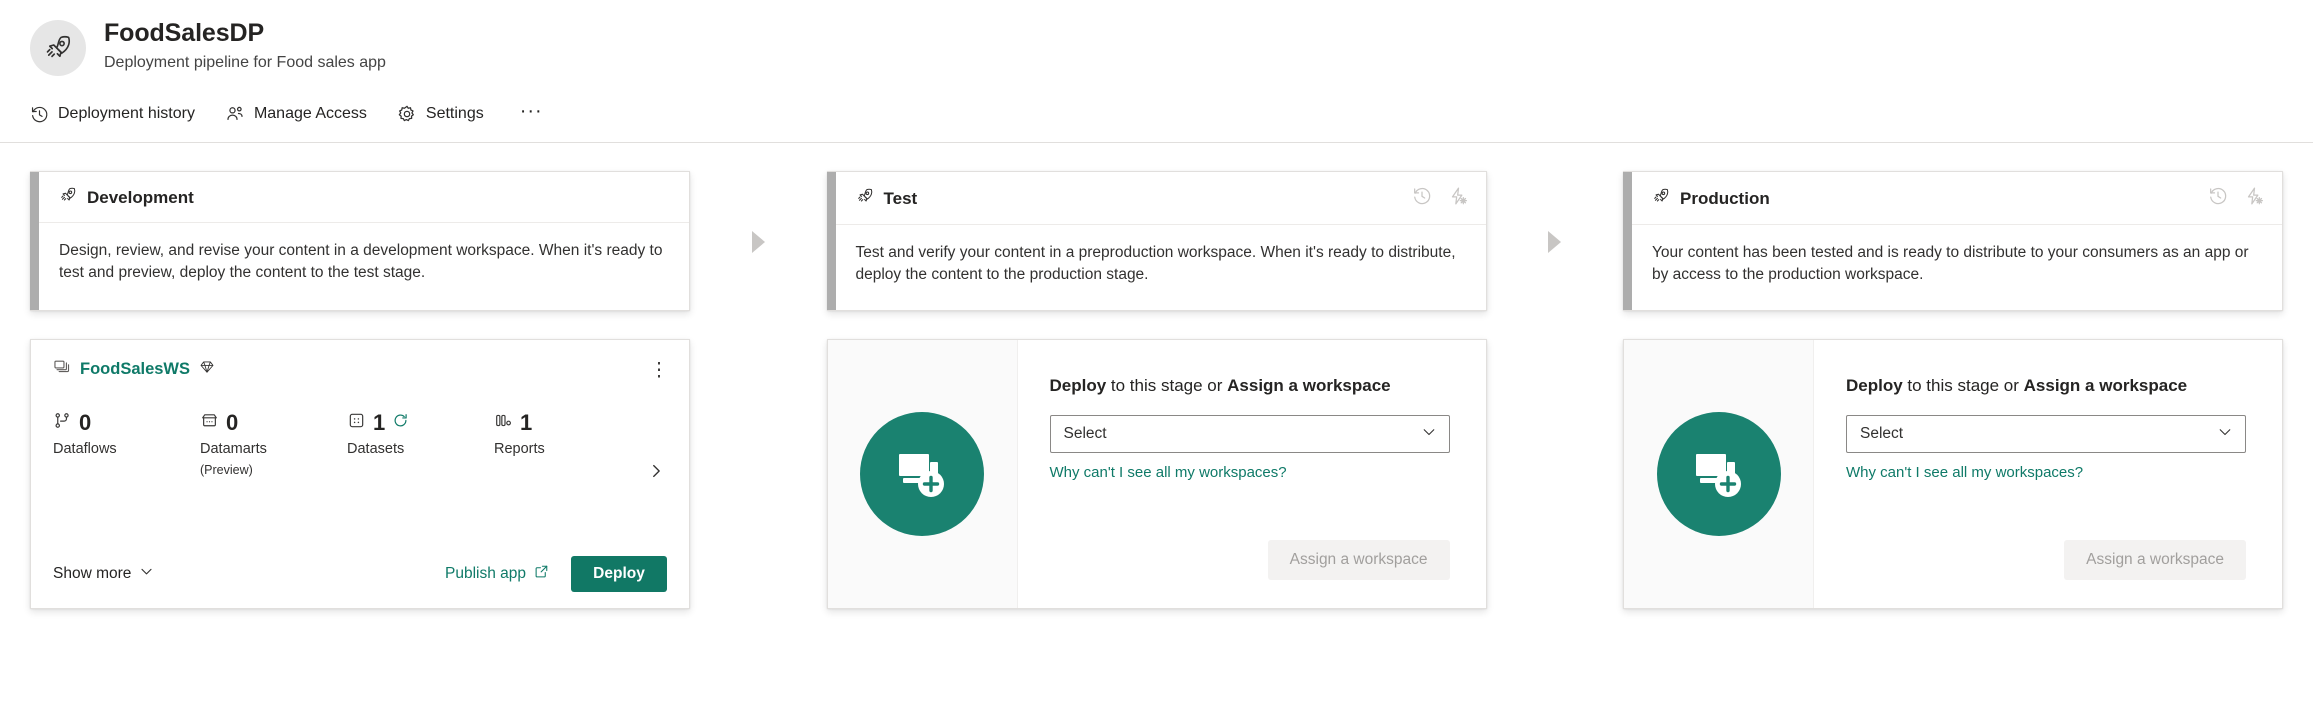  What do you see at coordinates (1957, 198) in the screenshot?
I see `stage-titlebar: Production` at bounding box center [1957, 198].